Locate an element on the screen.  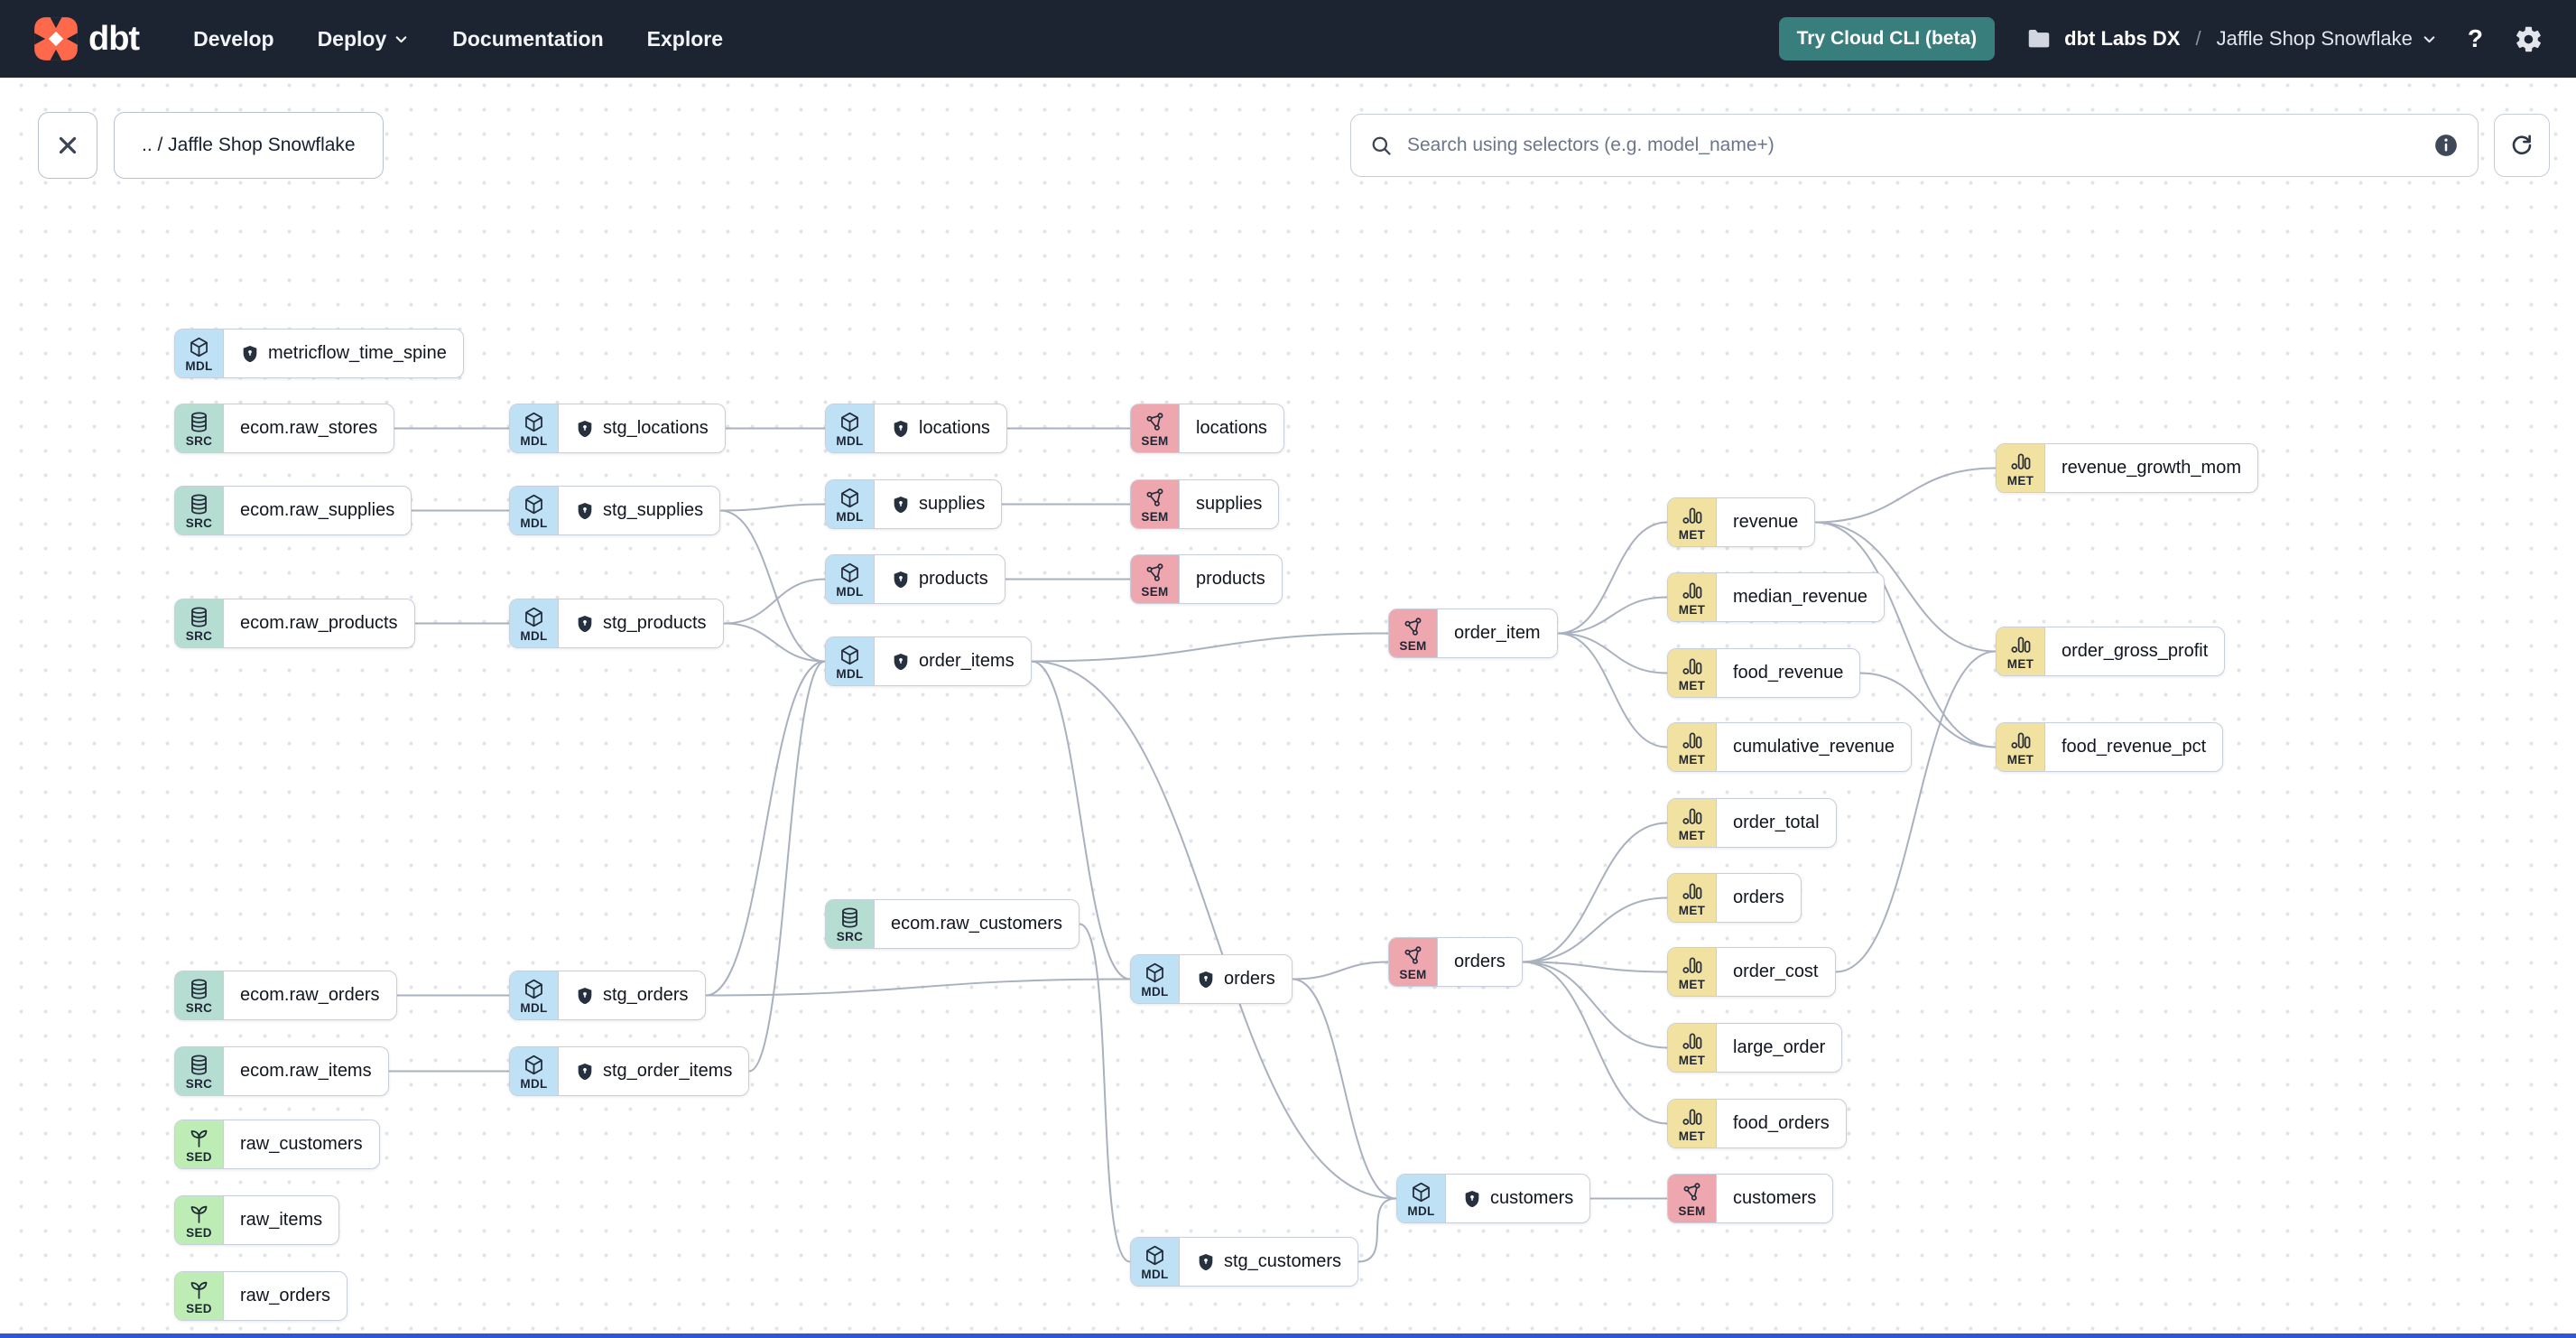
graph-node-stg_locations: MDL stg_locations is located at coordinates (617, 429).